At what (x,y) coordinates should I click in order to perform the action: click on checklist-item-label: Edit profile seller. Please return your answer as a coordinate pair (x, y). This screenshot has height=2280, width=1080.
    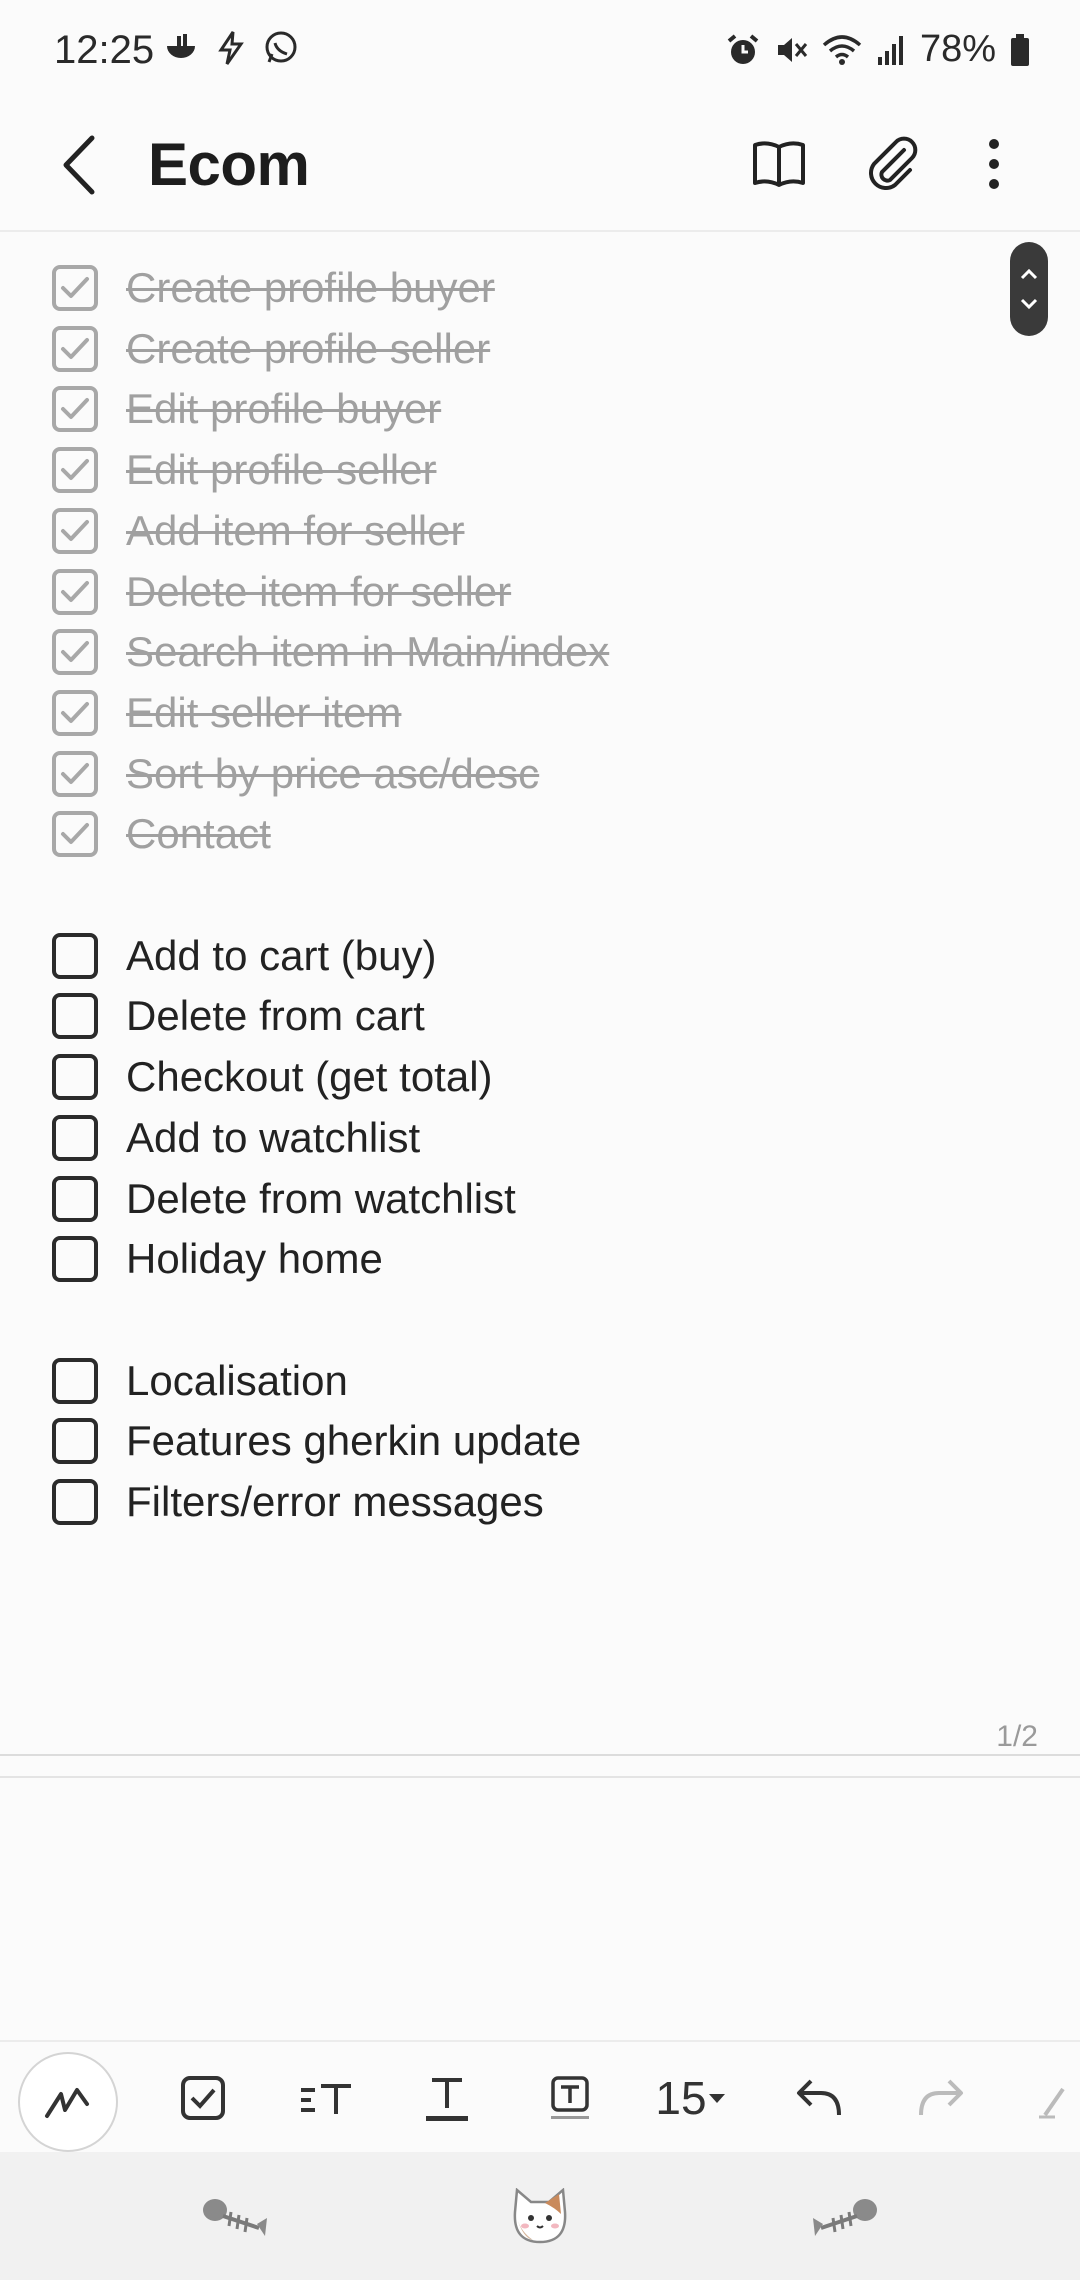
    Looking at the image, I should click on (281, 470).